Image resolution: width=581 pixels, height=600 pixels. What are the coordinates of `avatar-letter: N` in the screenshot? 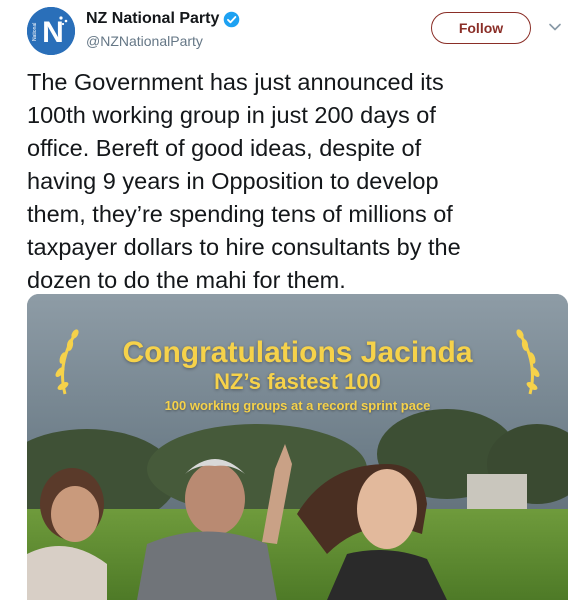 It's located at (53, 32).